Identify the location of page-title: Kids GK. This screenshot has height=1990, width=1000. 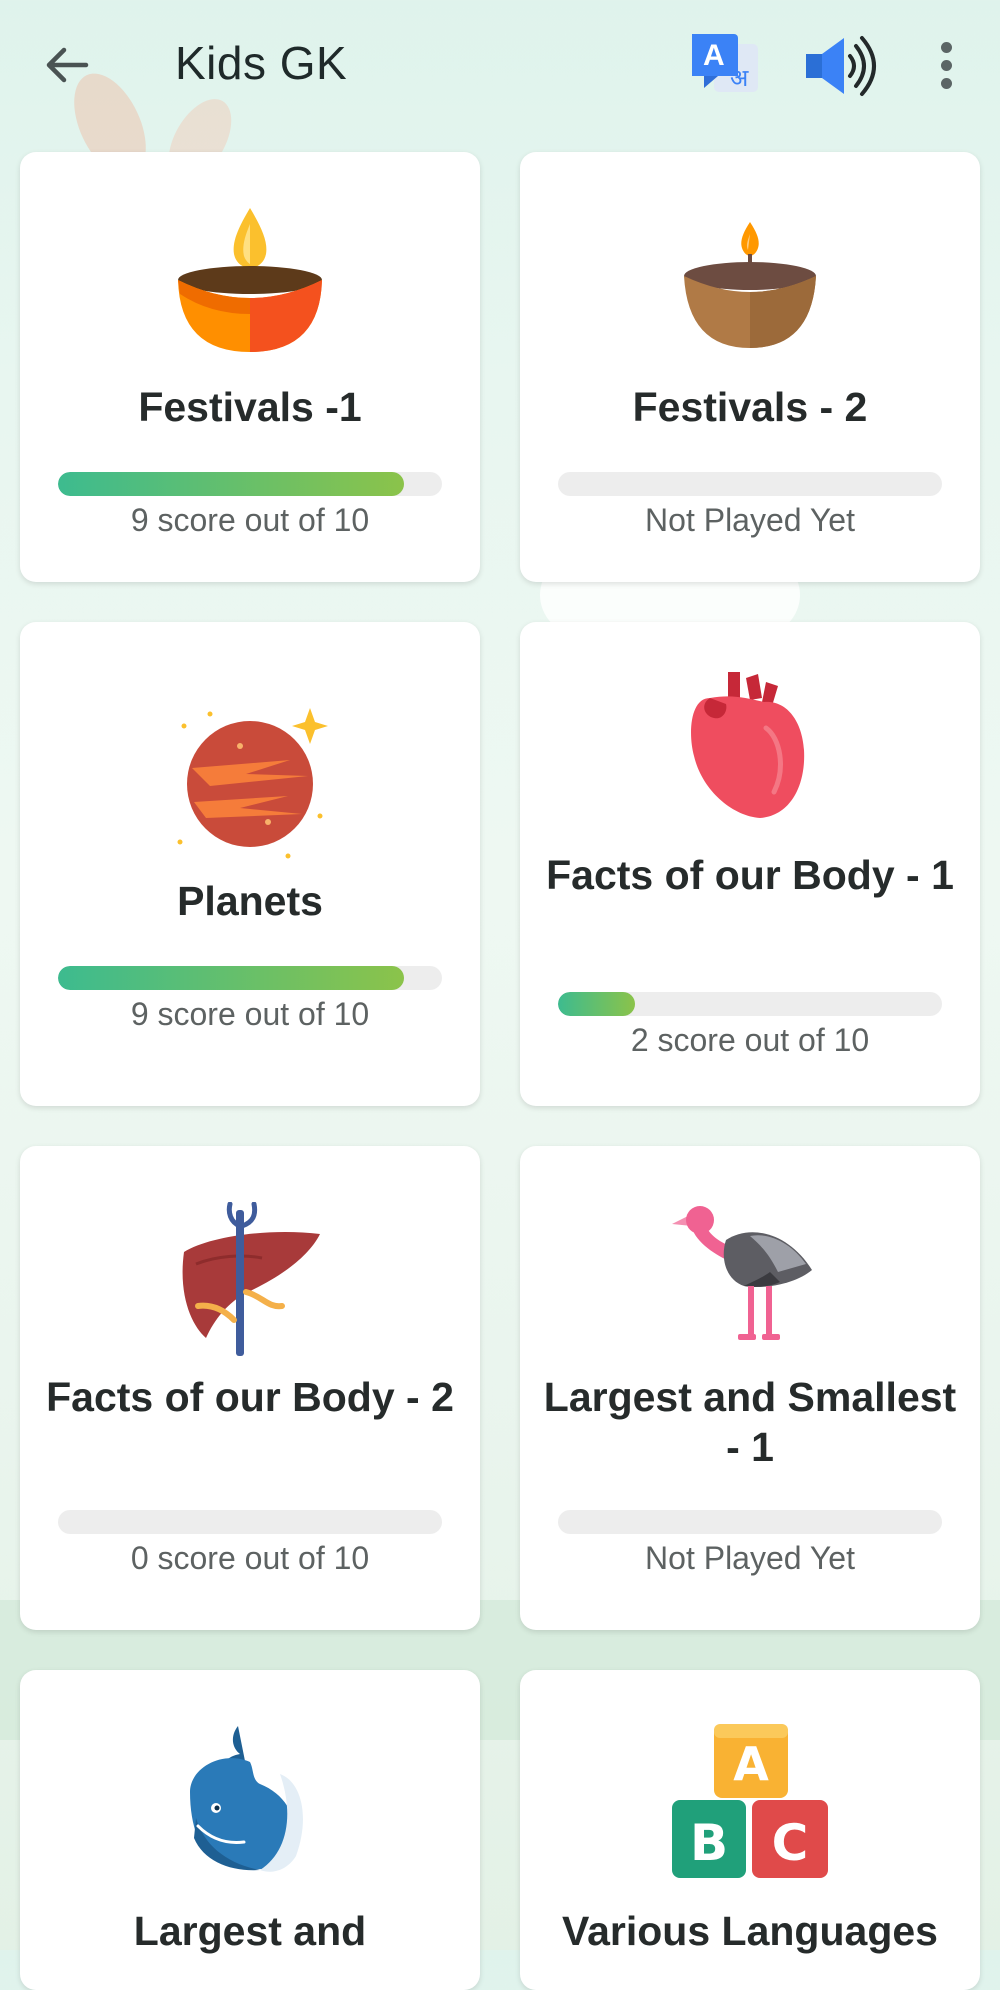
(261, 63).